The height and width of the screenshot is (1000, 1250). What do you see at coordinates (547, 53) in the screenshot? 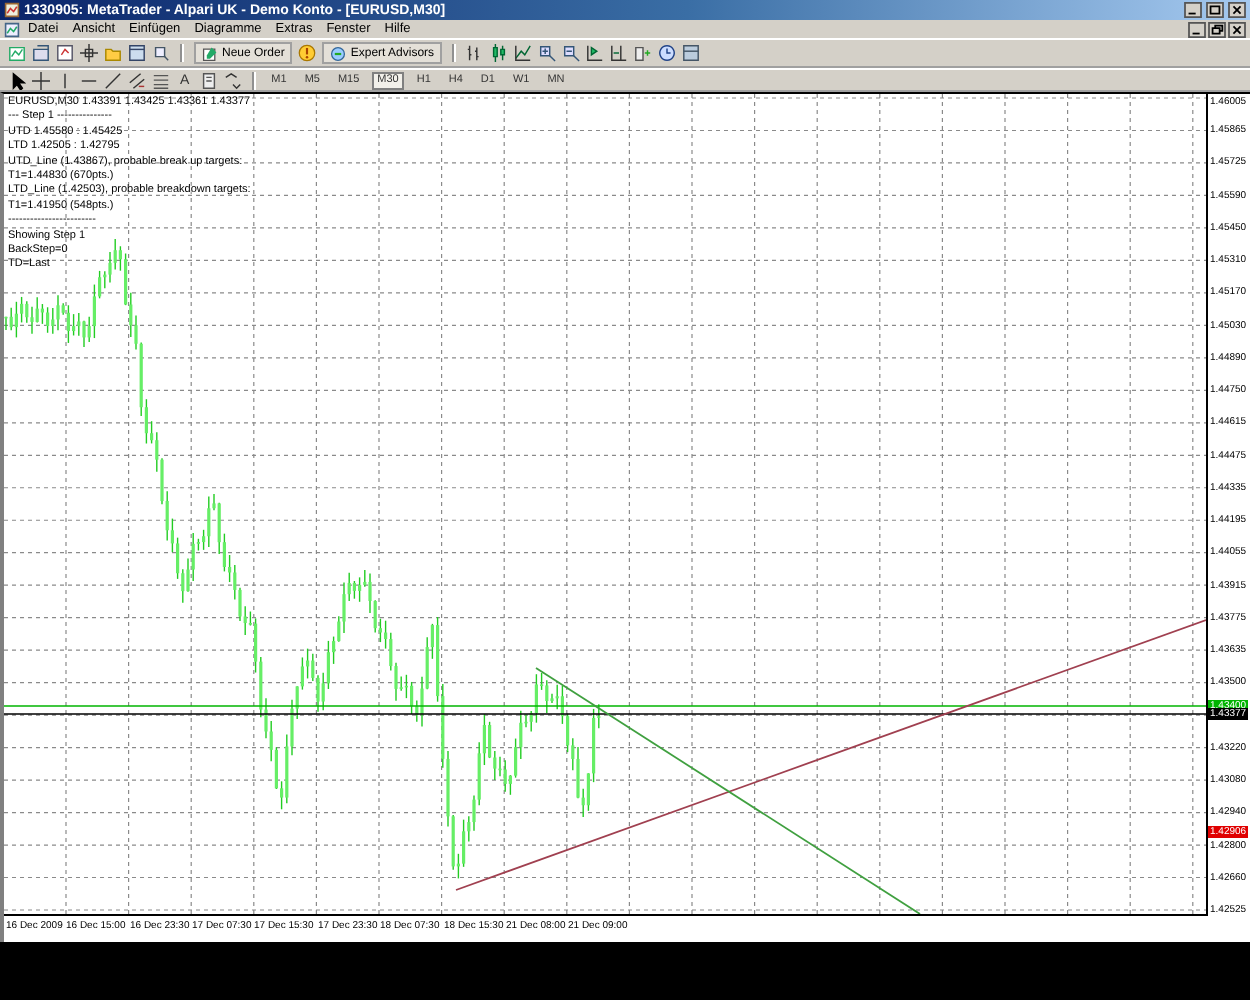
I see `zoom-in-icon` at bounding box center [547, 53].